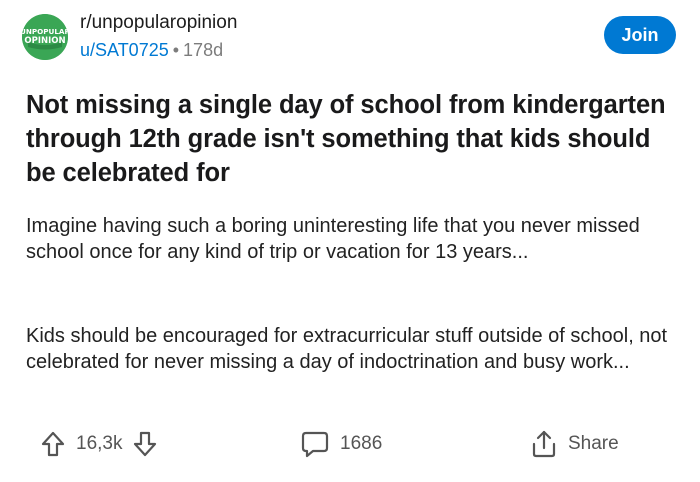 Image resolution: width=700 pixels, height=482 pixels. I want to click on vote-controls: 16,3k, so click(99, 444).